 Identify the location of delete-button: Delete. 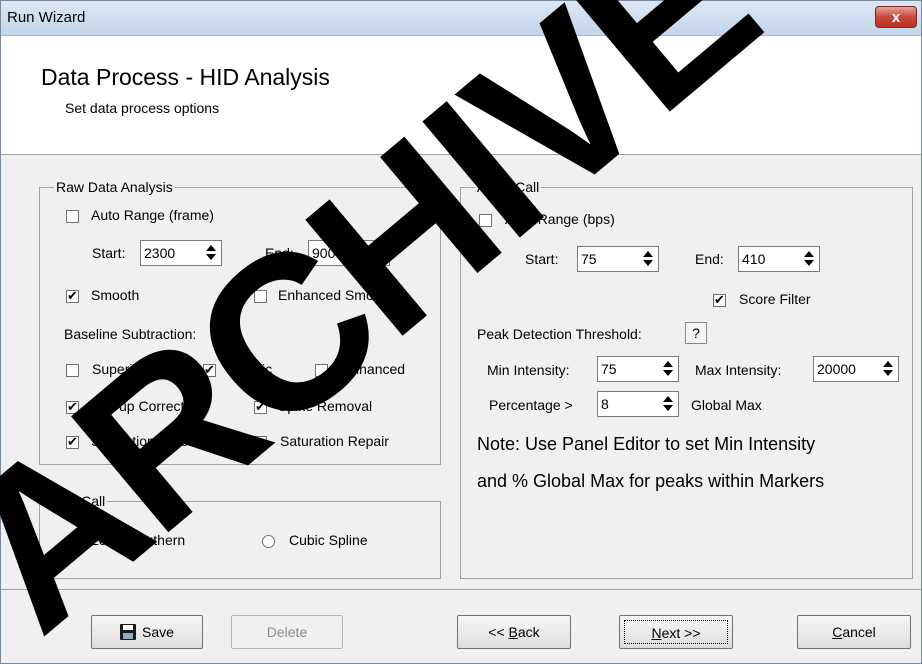
(287, 632).